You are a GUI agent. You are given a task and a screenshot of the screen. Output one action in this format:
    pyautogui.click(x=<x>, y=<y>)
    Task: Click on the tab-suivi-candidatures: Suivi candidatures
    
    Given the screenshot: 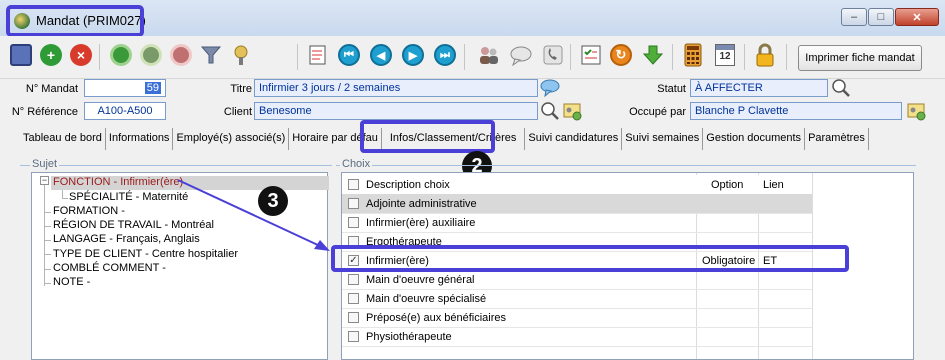 What is the action you would take?
    pyautogui.click(x=574, y=139)
    